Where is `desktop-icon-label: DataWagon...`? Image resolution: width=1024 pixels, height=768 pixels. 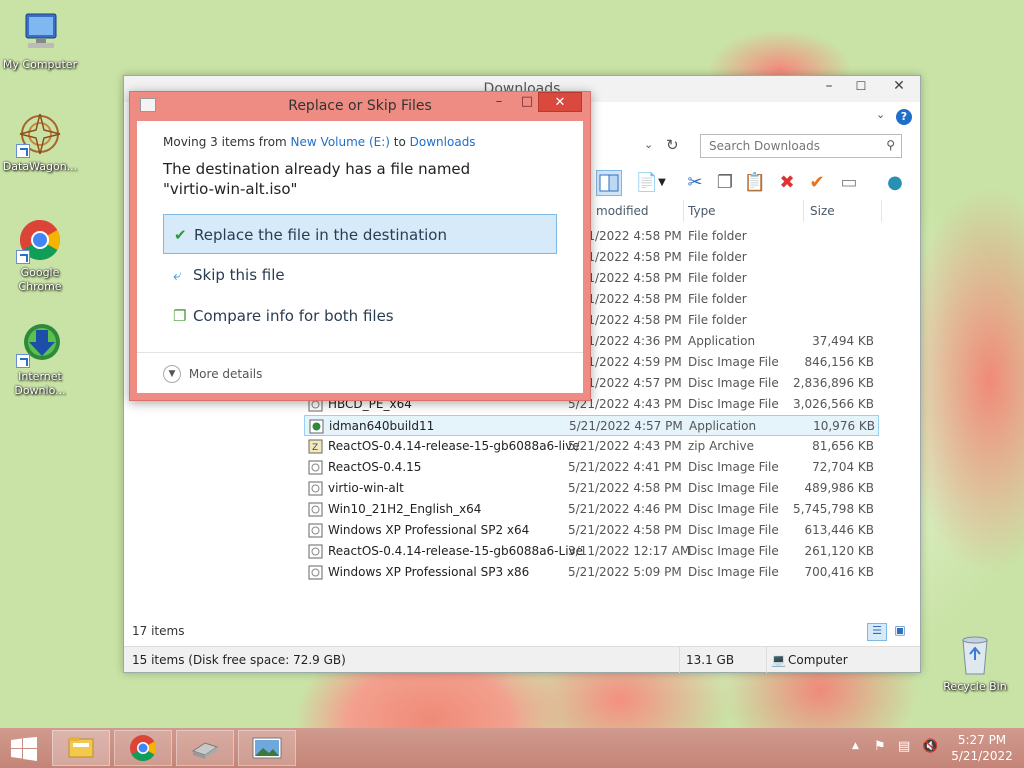
desktop-icon-label: DataWagon... is located at coordinates (40, 166).